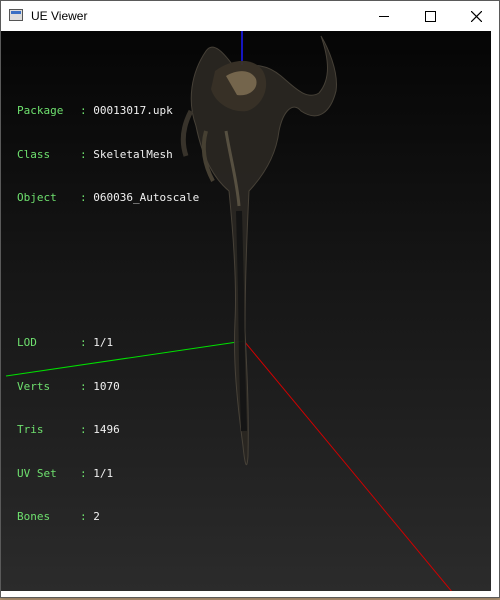  I want to click on info-value: 2, so click(96, 516).